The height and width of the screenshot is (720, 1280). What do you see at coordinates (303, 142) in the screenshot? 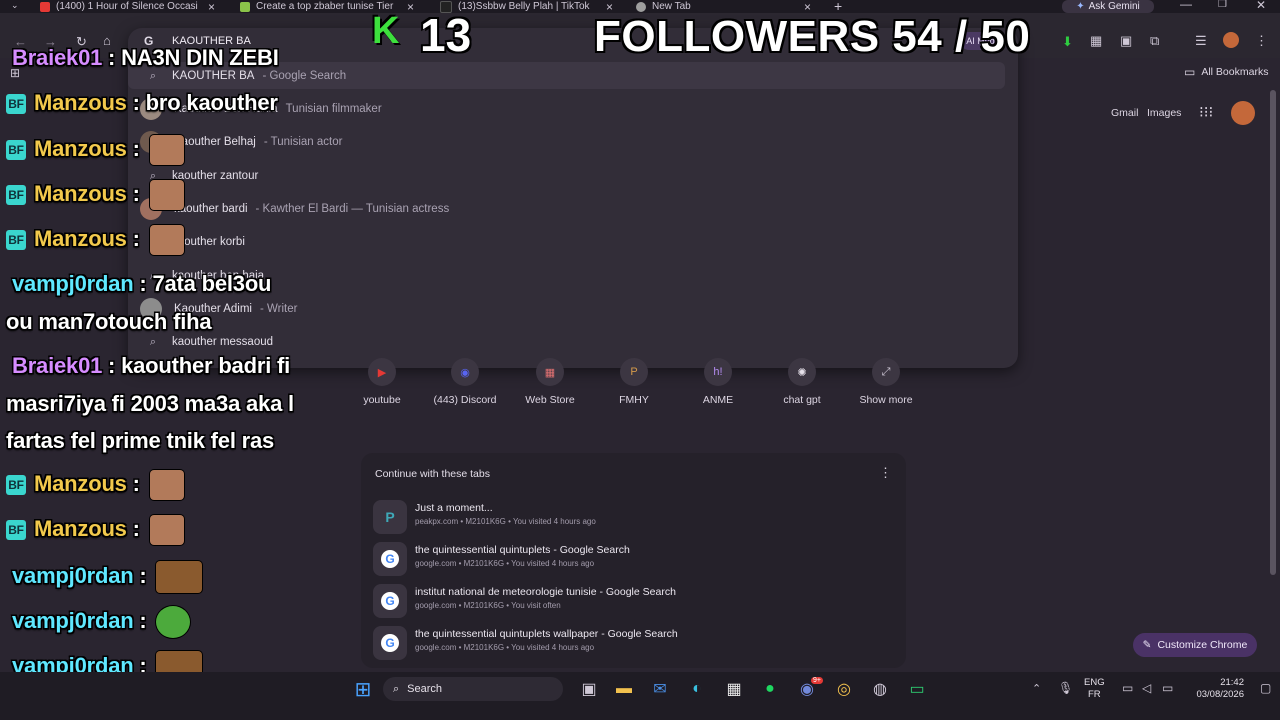
I see `suggestion-subtext: - Tunisian actor` at bounding box center [303, 142].